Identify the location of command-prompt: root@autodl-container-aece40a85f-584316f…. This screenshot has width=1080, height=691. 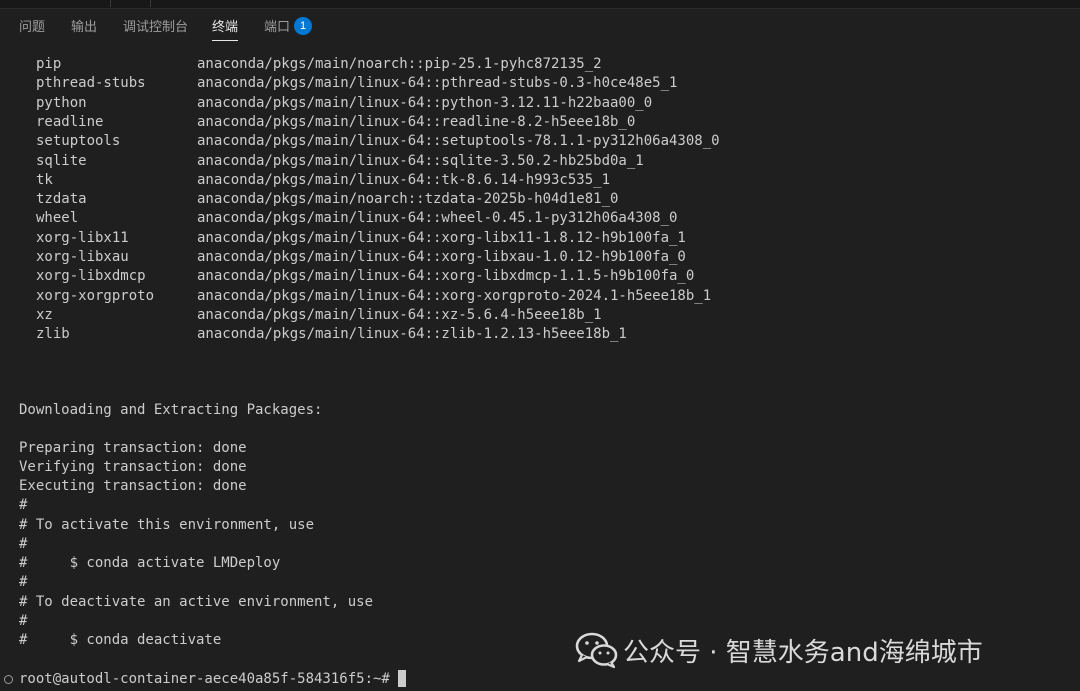
(203, 679).